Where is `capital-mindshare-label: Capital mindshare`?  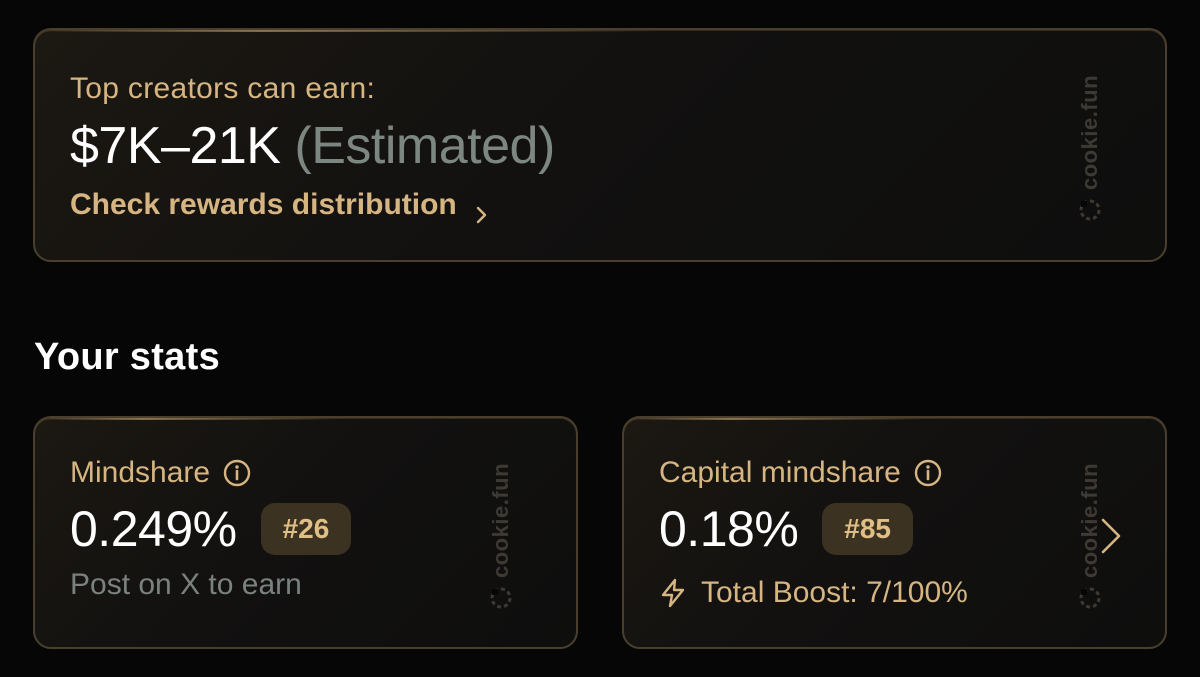
capital-mindshare-label: Capital mindshare is located at coordinates (780, 472).